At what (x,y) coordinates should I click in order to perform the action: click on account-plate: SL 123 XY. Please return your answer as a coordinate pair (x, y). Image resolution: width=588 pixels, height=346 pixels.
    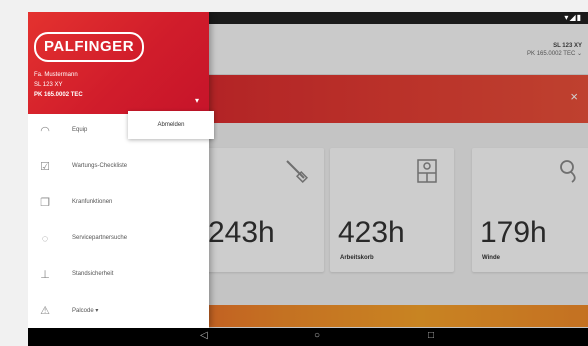
    Looking at the image, I should click on (48, 85).